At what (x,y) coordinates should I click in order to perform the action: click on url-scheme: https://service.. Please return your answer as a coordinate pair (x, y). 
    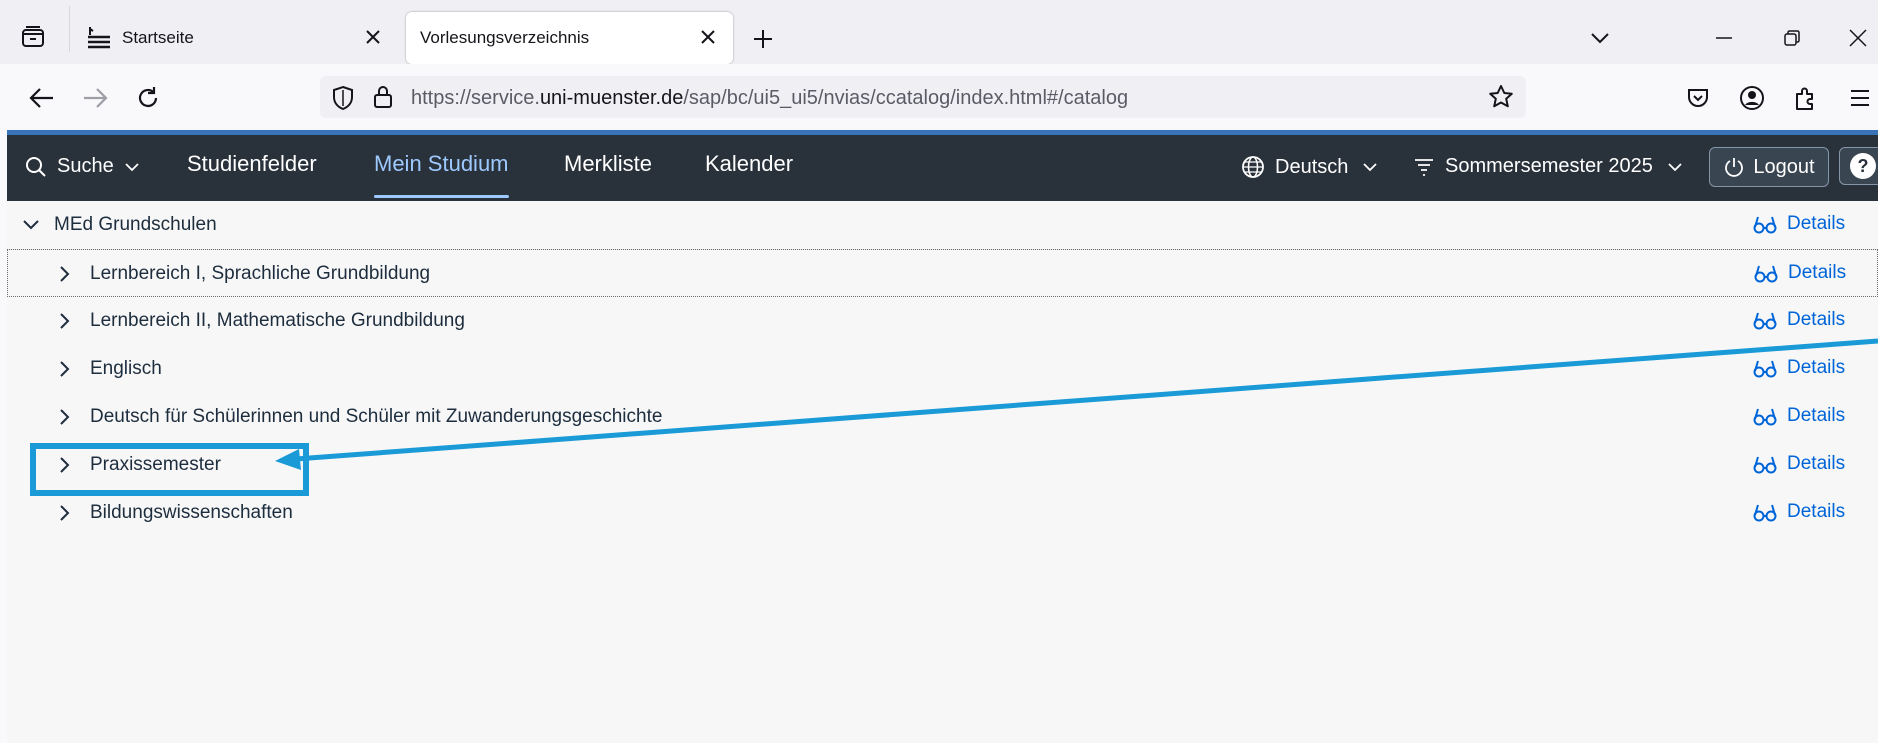
    Looking at the image, I should click on (475, 98).